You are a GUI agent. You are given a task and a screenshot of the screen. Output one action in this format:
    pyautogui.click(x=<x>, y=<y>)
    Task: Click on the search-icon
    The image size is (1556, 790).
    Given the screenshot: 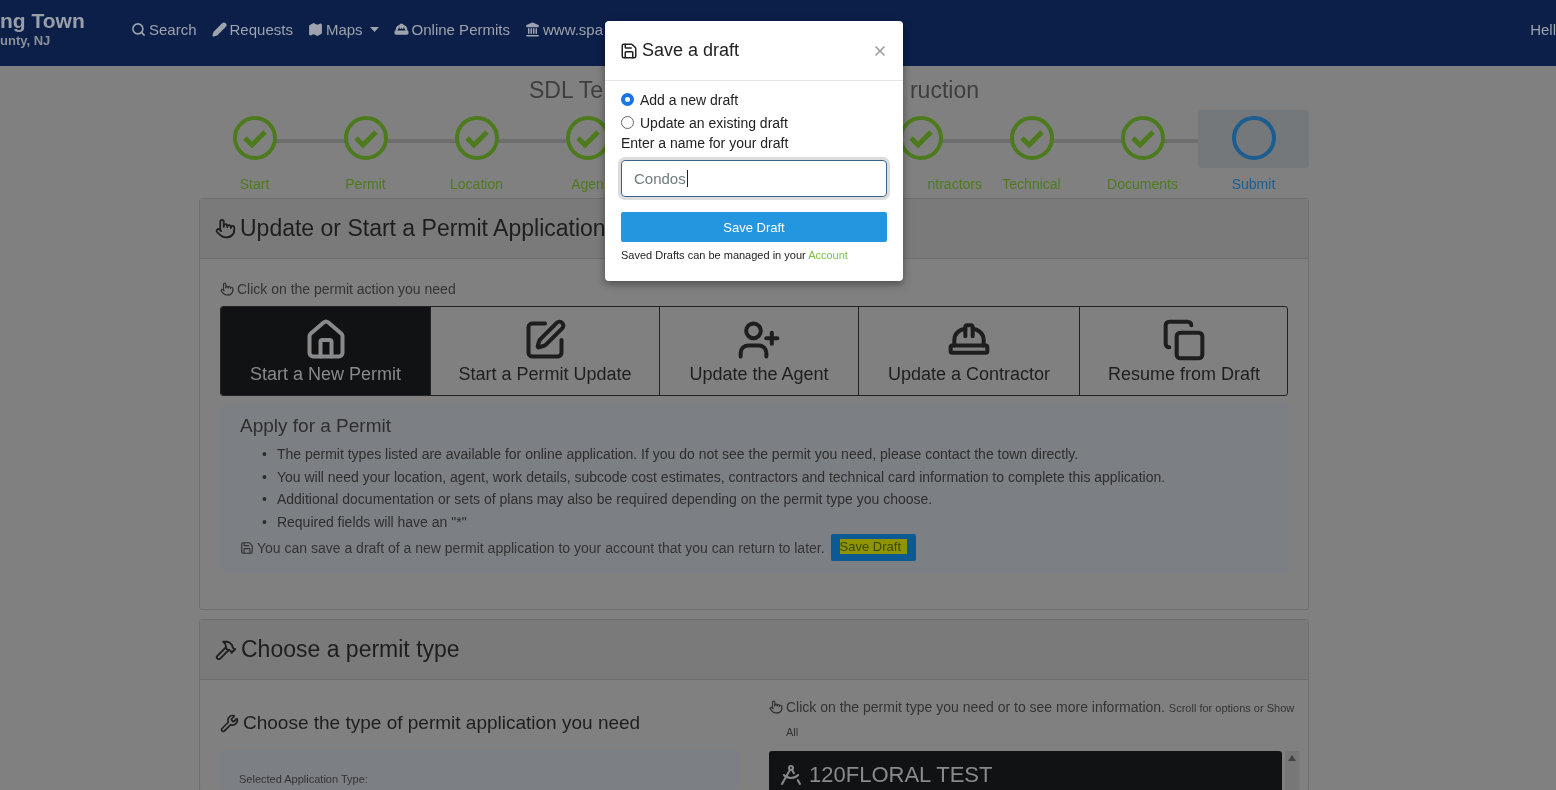 What is the action you would take?
    pyautogui.click(x=138, y=29)
    